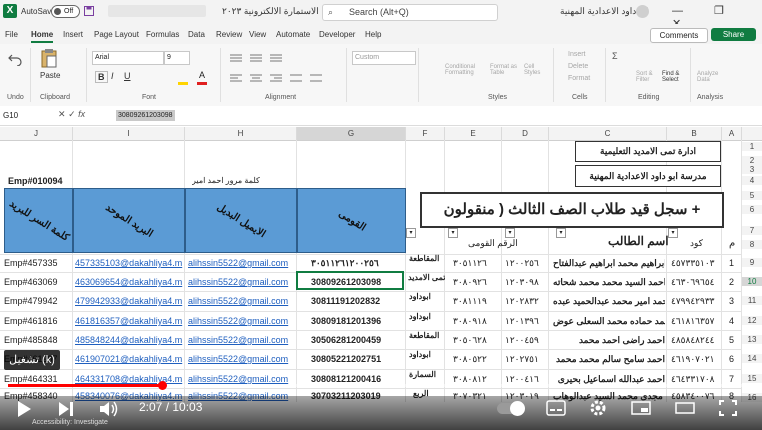 This screenshot has width=762, height=430. Describe the element at coordinates (511, 408) in the screenshot. I see `autoplay-toggle` at that location.